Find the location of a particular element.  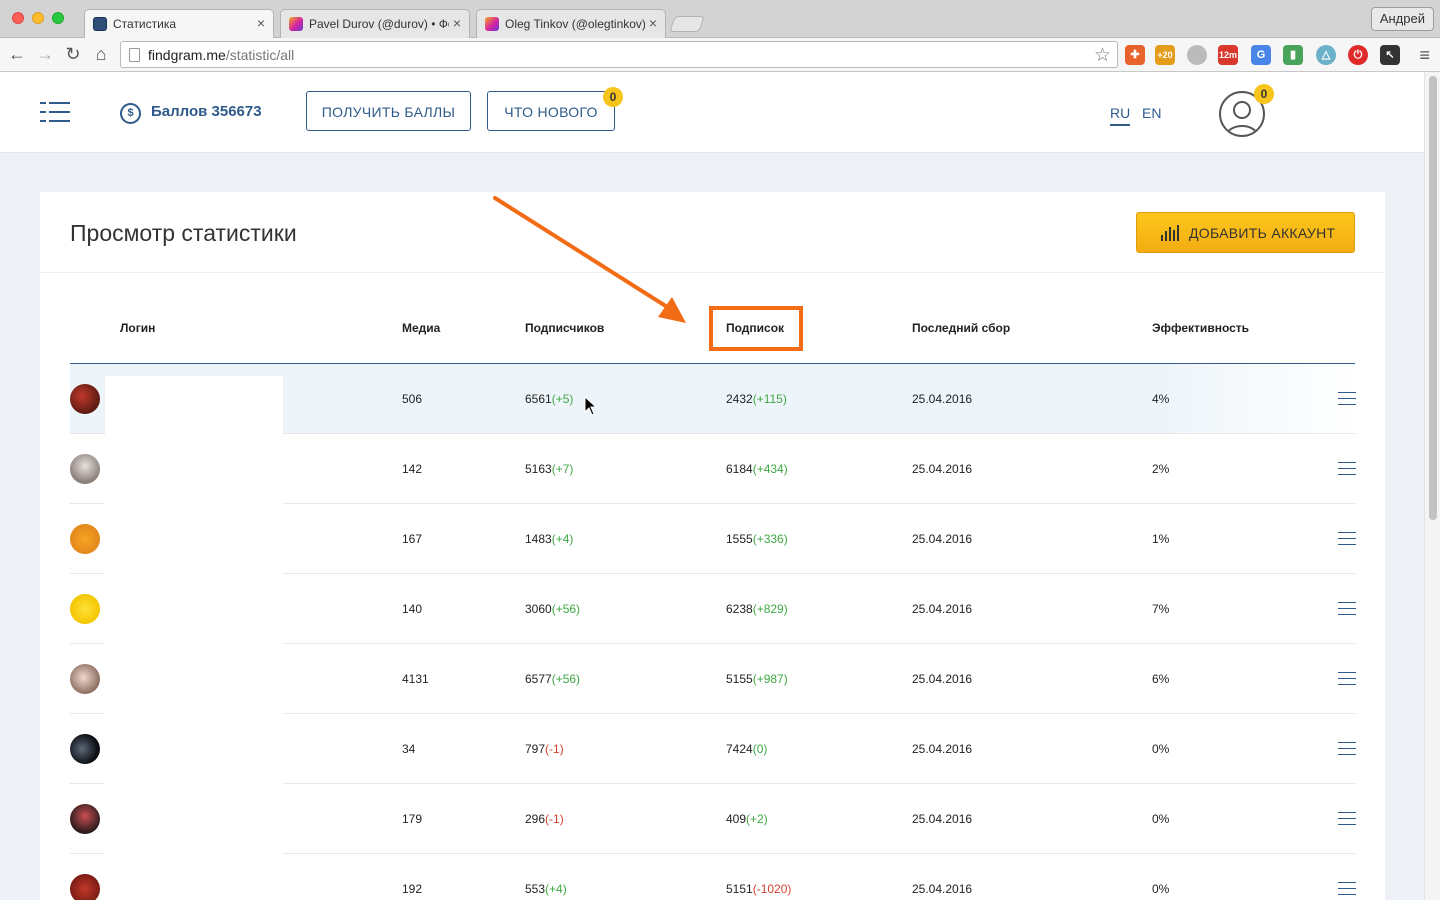

column-header-efficiency: Эффективность is located at coordinates (1200, 328).